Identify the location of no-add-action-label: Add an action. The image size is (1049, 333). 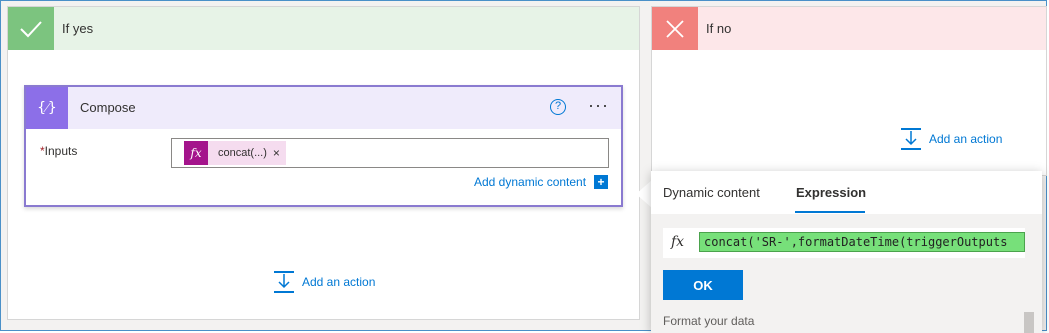
(966, 139).